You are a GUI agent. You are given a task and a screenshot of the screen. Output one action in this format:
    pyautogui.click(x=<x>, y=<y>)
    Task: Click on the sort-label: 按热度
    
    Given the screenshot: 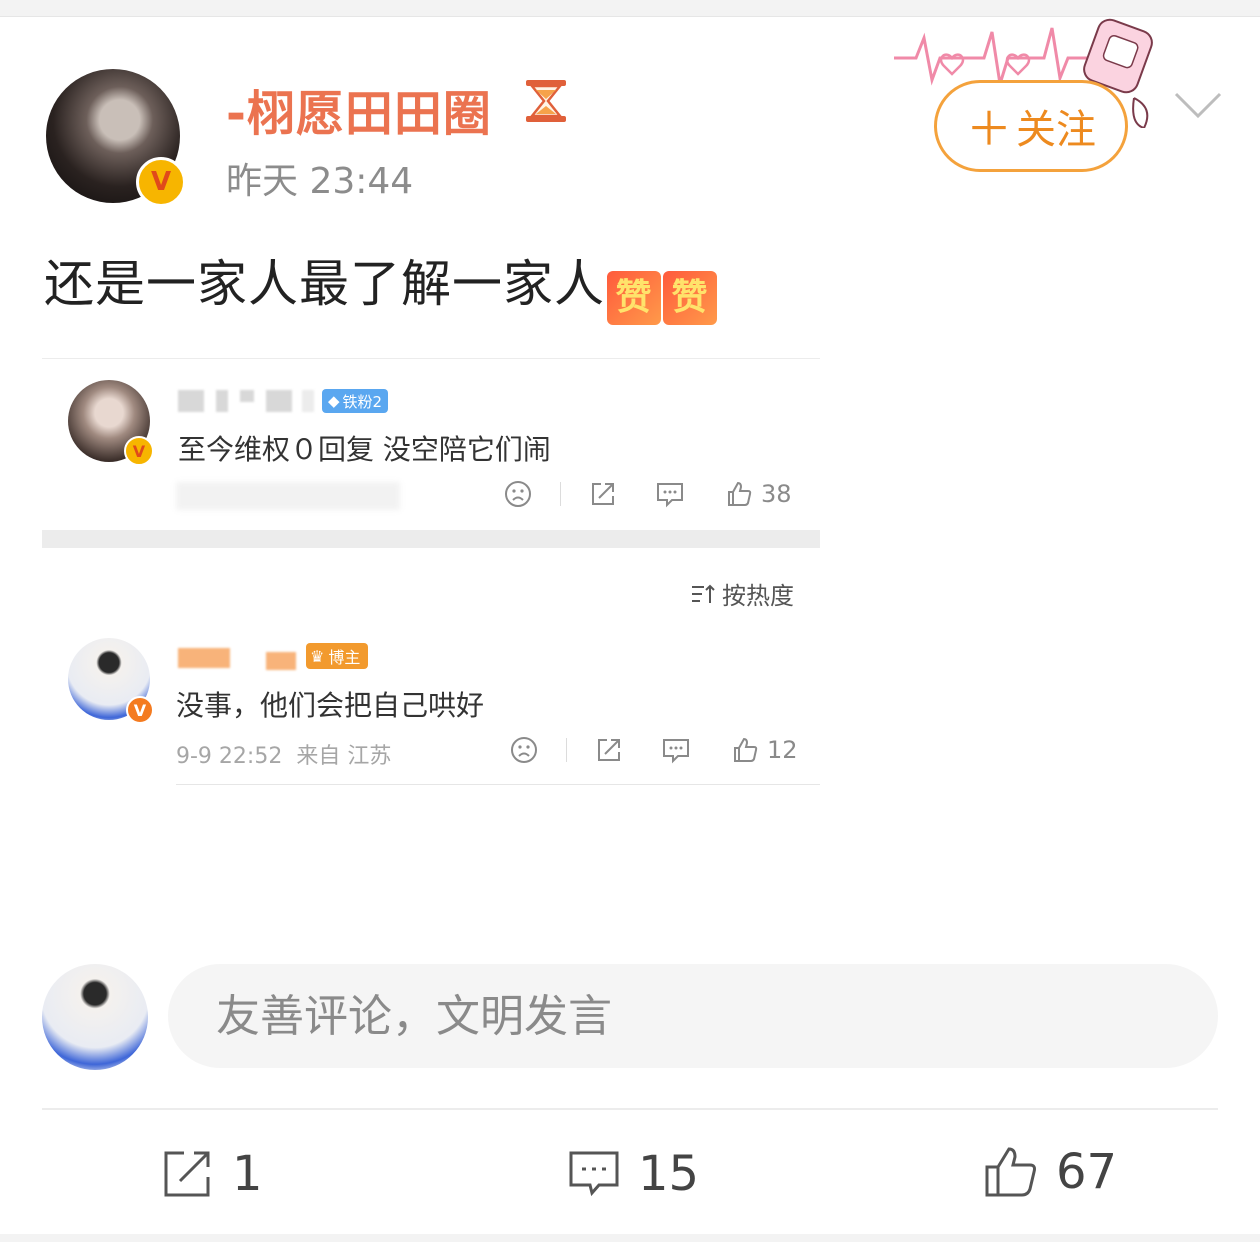 What is the action you would take?
    pyautogui.click(x=758, y=596)
    